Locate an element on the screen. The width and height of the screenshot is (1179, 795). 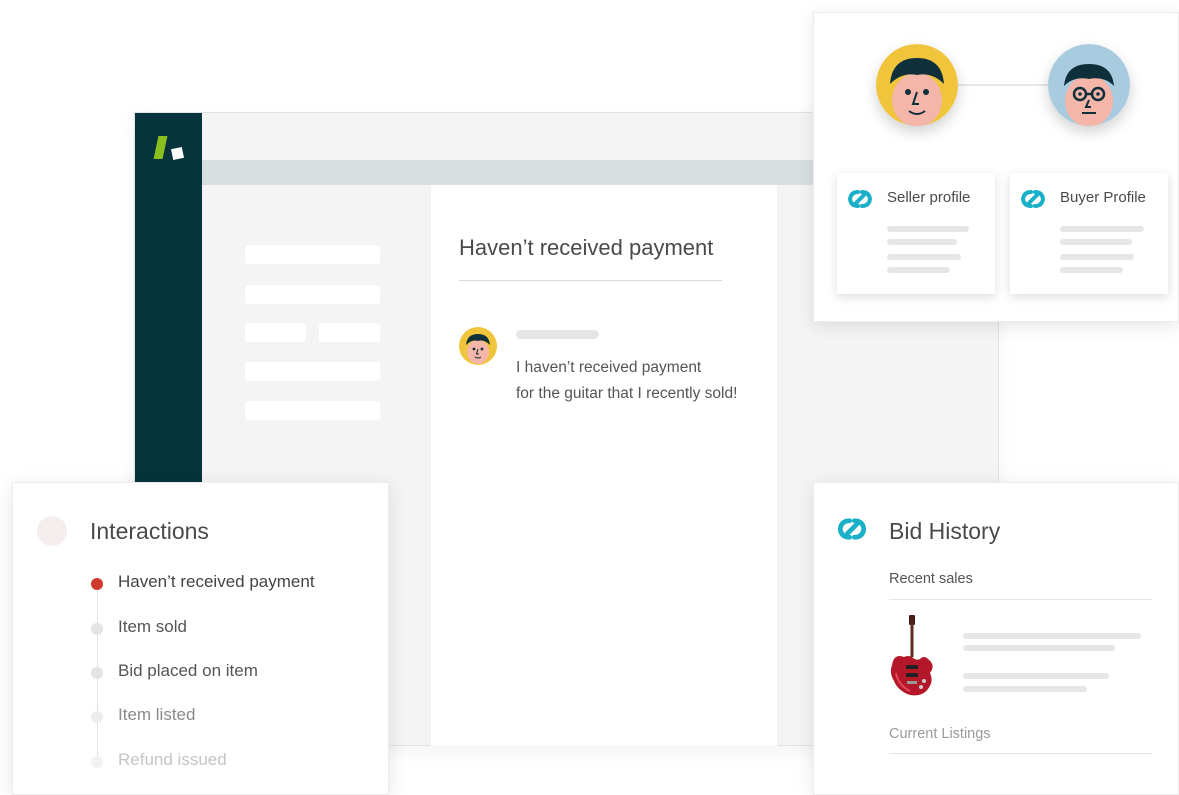
conversation-divider is located at coordinates (590, 280).